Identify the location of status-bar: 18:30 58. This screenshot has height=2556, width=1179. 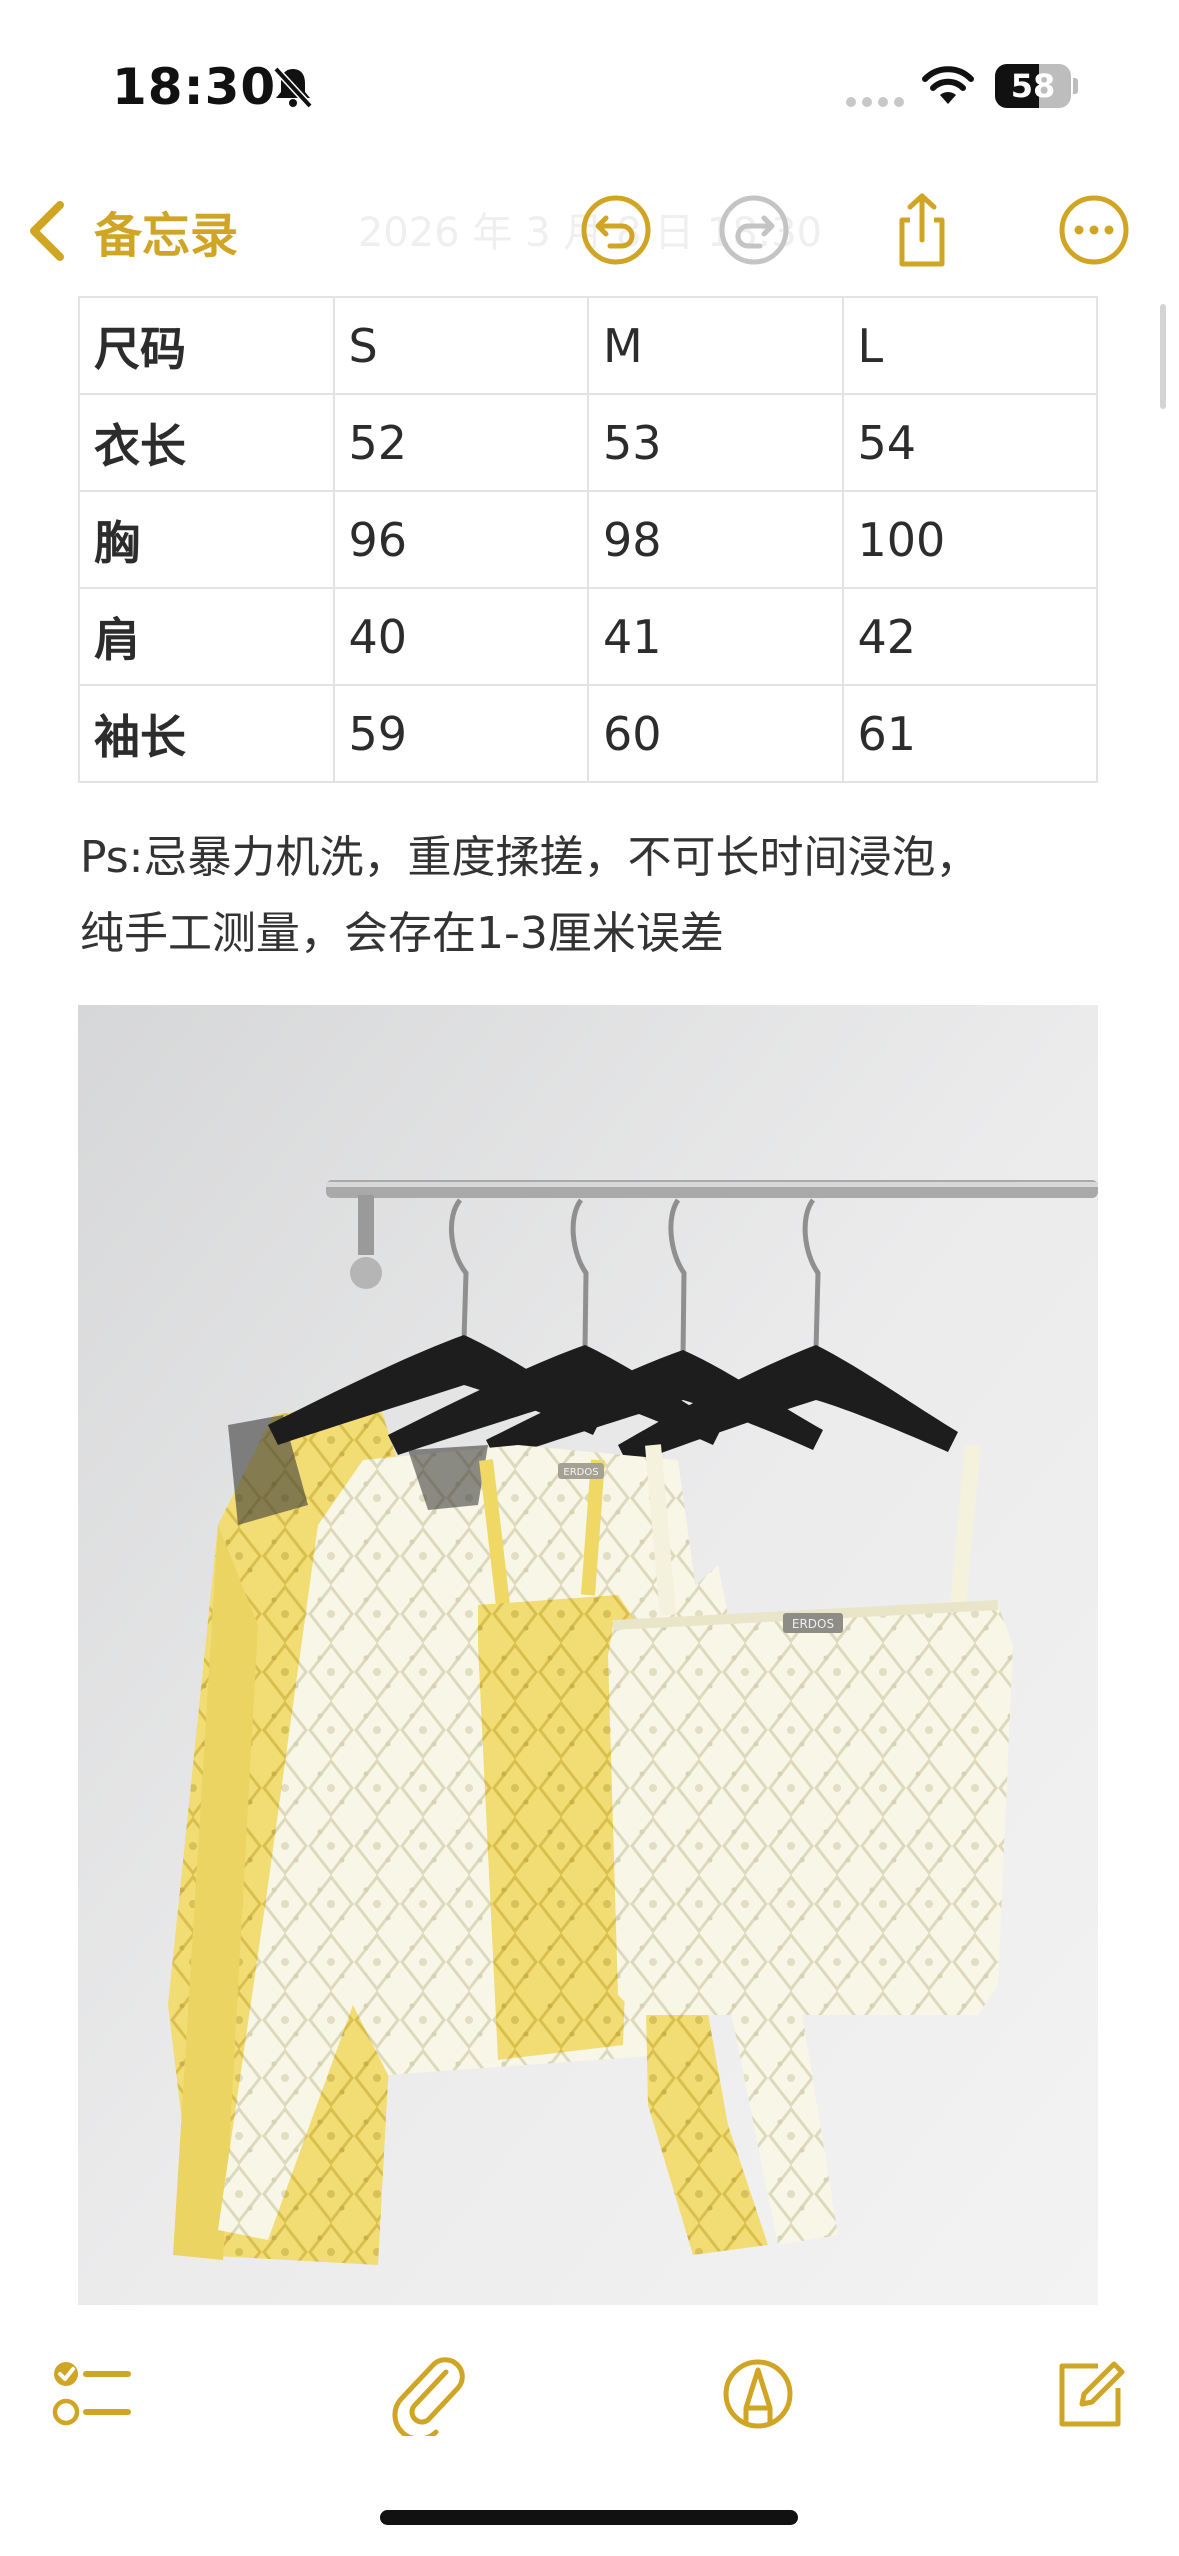
(589, 75).